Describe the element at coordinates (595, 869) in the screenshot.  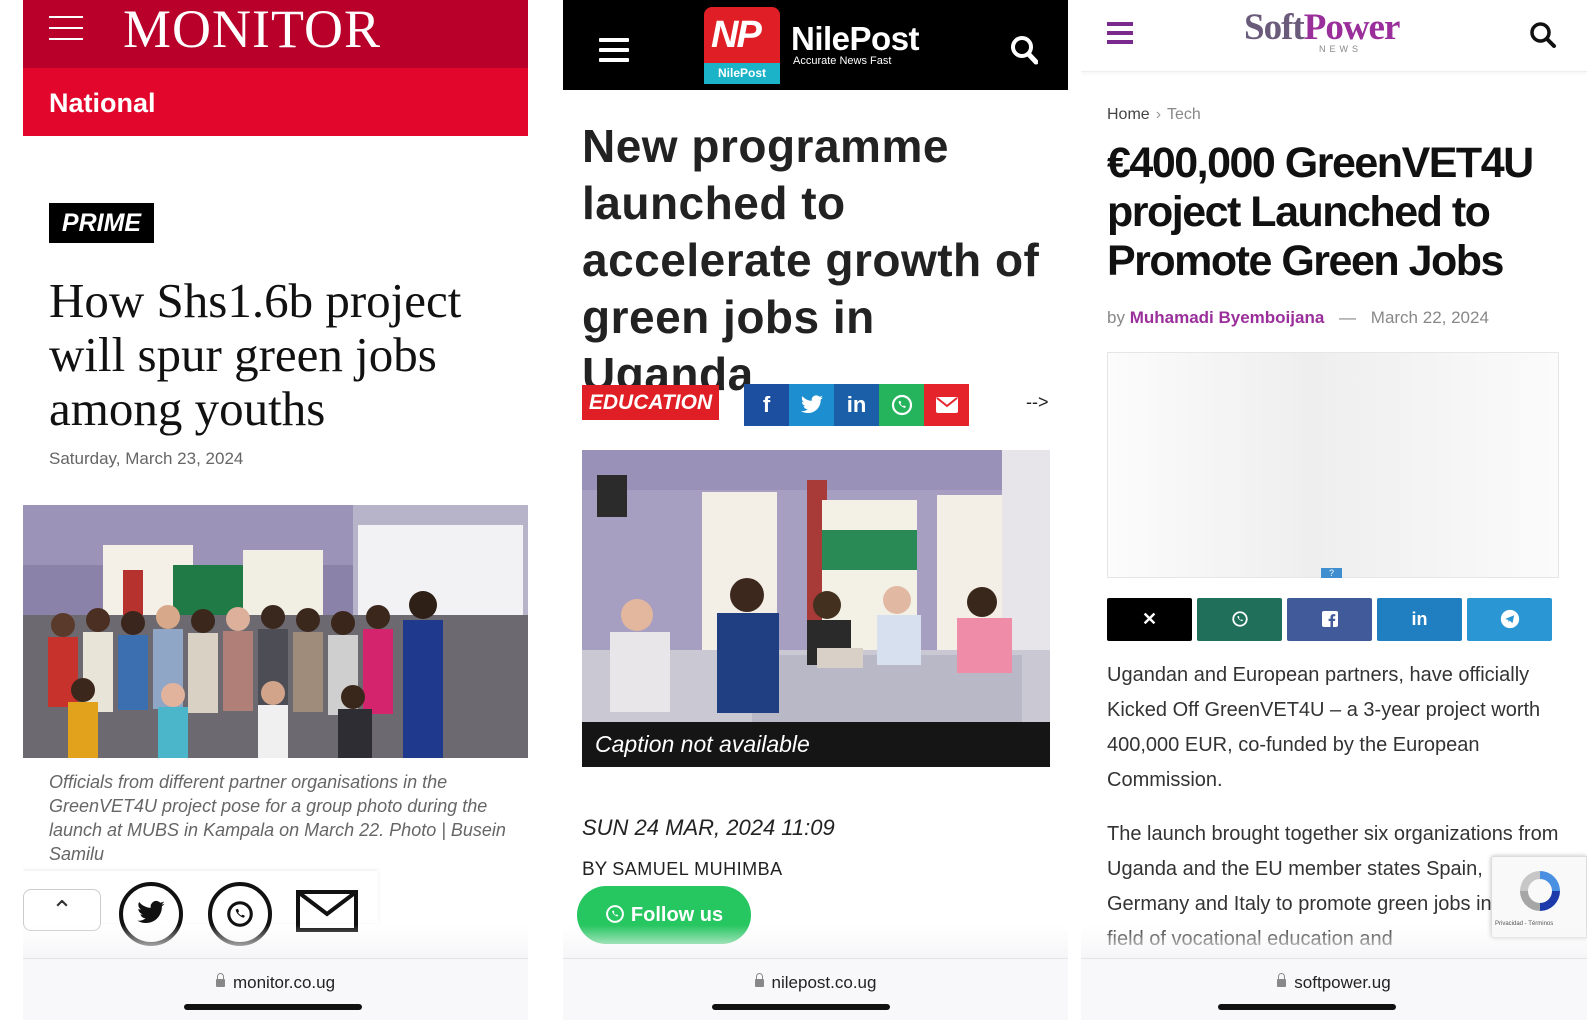
I see `byline-prefix: BY` at that location.